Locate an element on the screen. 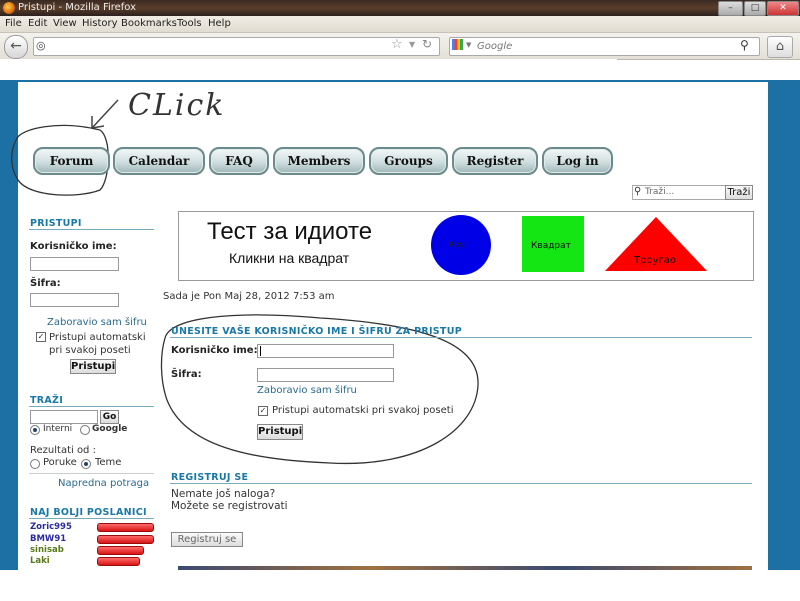  nav-login-button: Log in is located at coordinates (577, 161).